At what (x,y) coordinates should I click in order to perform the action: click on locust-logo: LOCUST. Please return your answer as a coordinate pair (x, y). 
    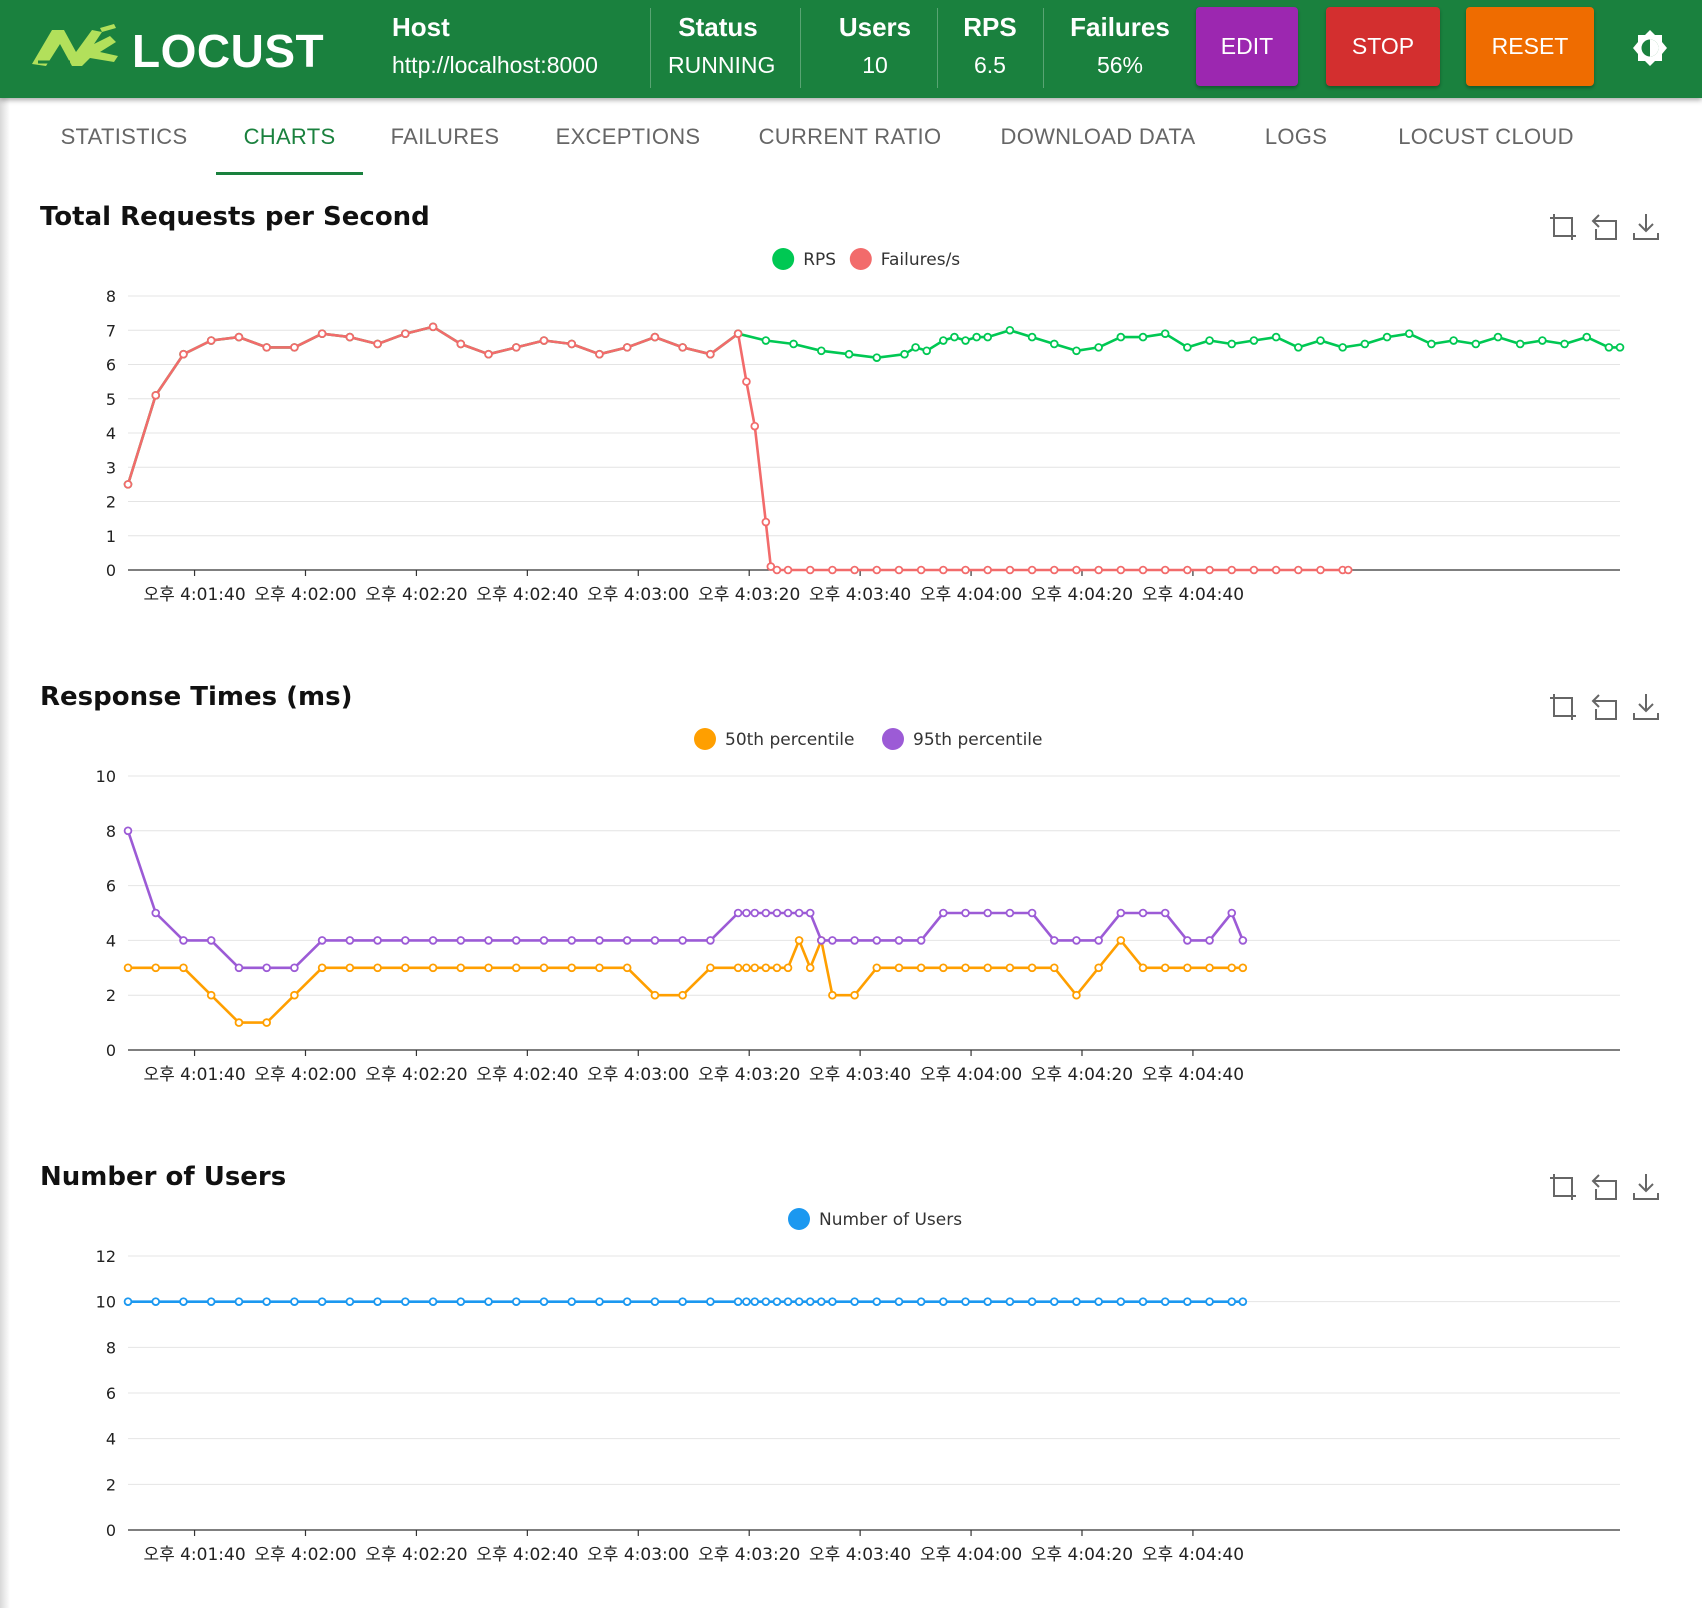
    Looking at the image, I should click on (180, 49).